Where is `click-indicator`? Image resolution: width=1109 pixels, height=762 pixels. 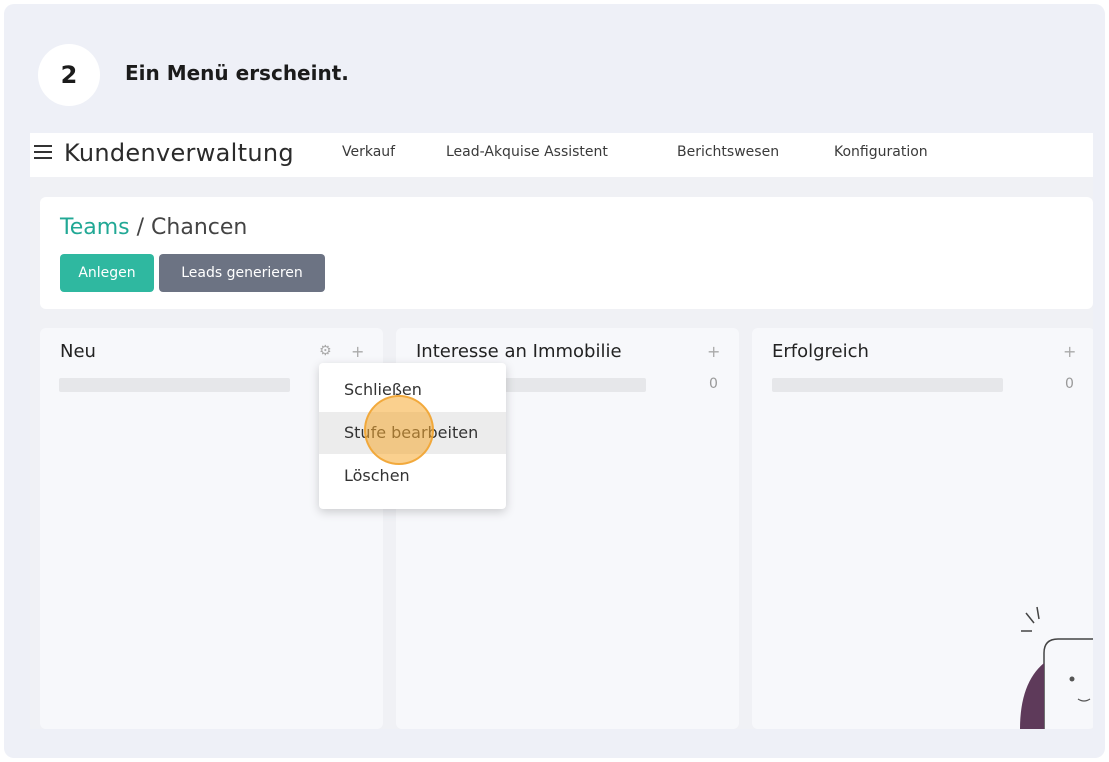
click-indicator is located at coordinates (399, 430).